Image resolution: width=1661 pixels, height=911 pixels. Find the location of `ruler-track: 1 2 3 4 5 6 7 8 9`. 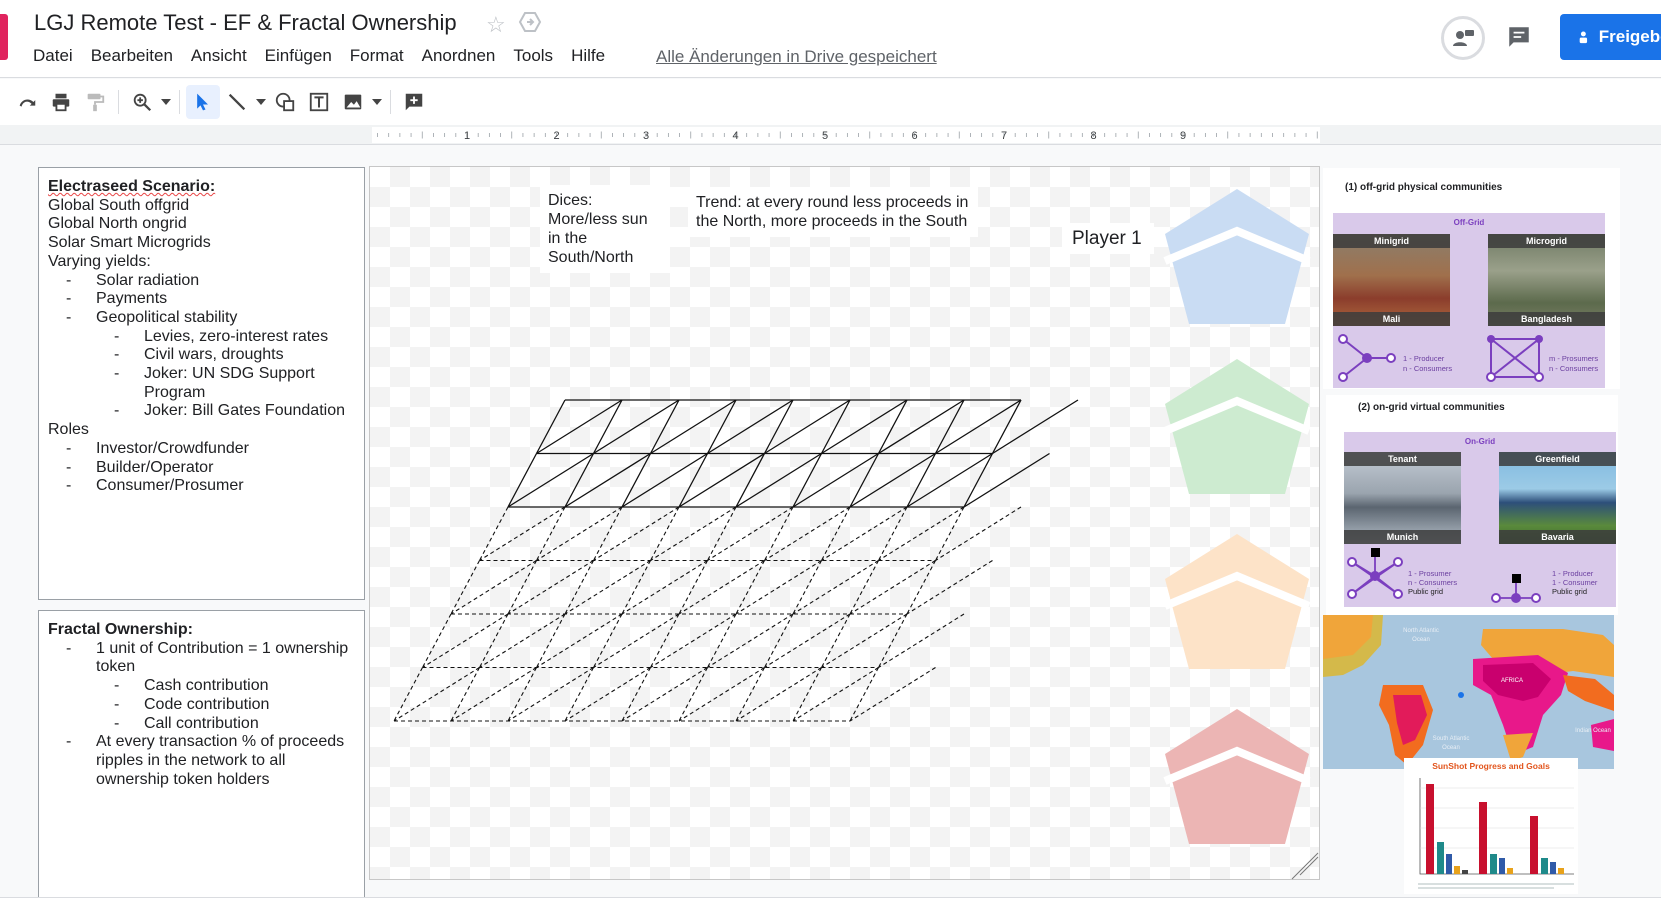

ruler-track: 1 2 3 4 5 6 7 8 9 is located at coordinates (846, 135).